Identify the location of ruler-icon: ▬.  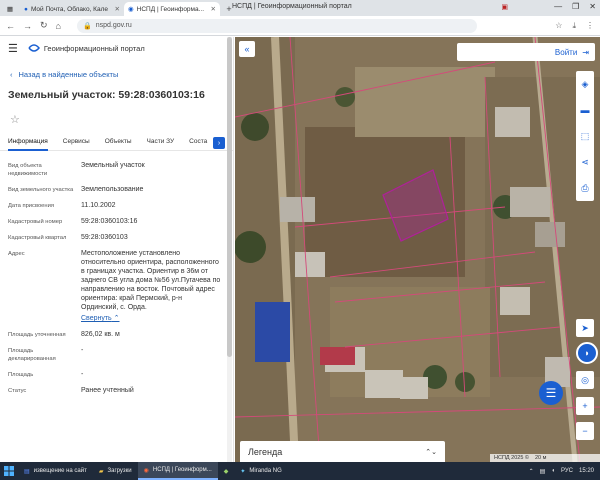
(585, 110).